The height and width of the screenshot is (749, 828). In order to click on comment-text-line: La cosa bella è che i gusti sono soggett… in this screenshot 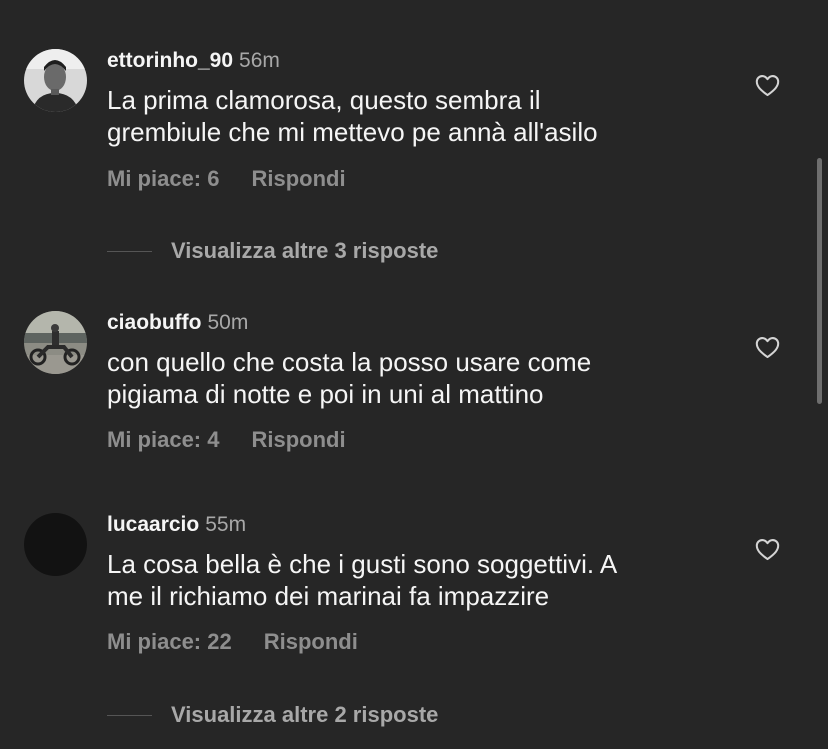, I will do `click(362, 564)`.